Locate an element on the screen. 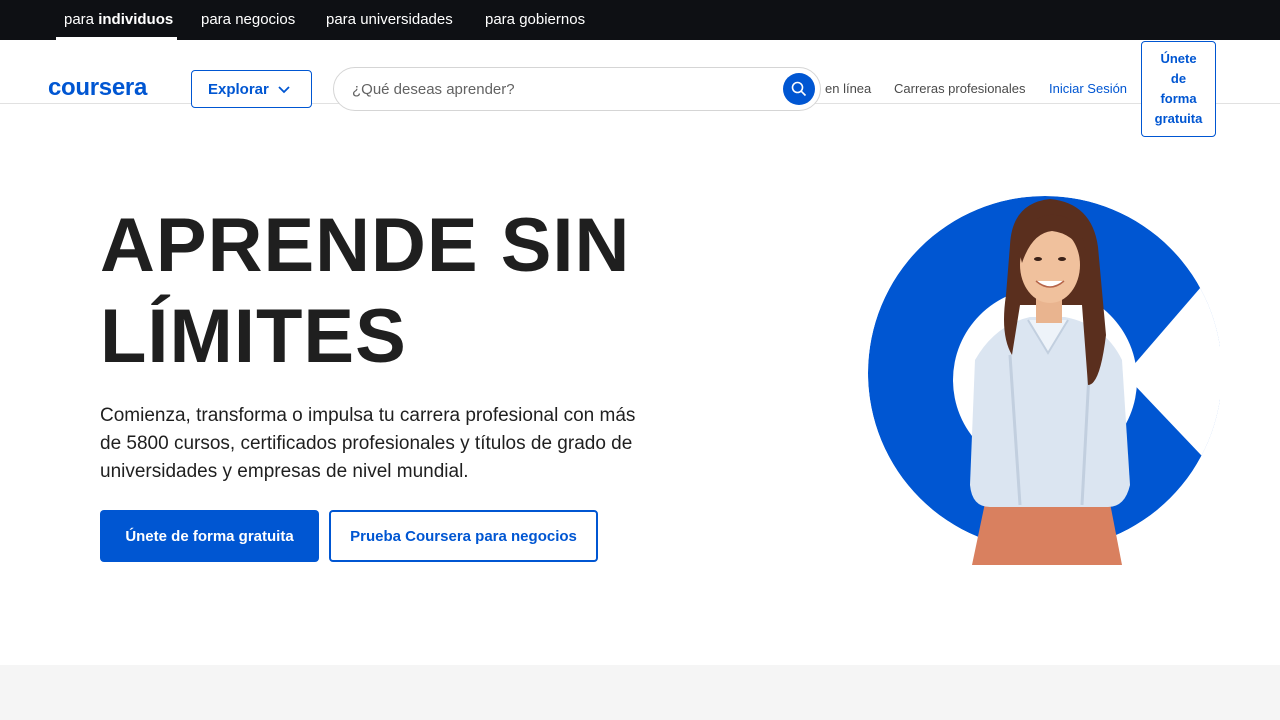 Image resolution: width=1280 pixels, height=720 pixels. hero-title-line: LÍMITES is located at coordinates (253, 336).